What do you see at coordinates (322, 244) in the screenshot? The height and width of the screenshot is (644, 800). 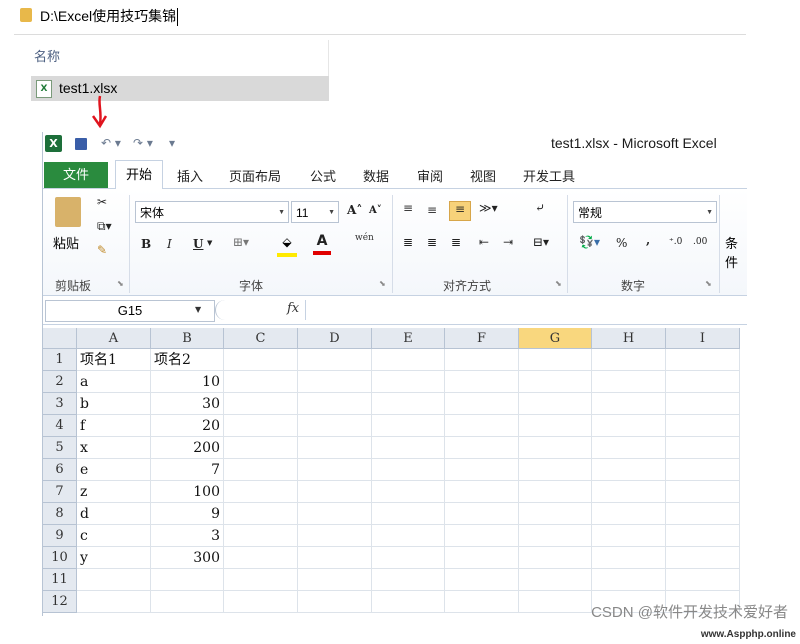 I see `font-color-button: A` at bounding box center [322, 244].